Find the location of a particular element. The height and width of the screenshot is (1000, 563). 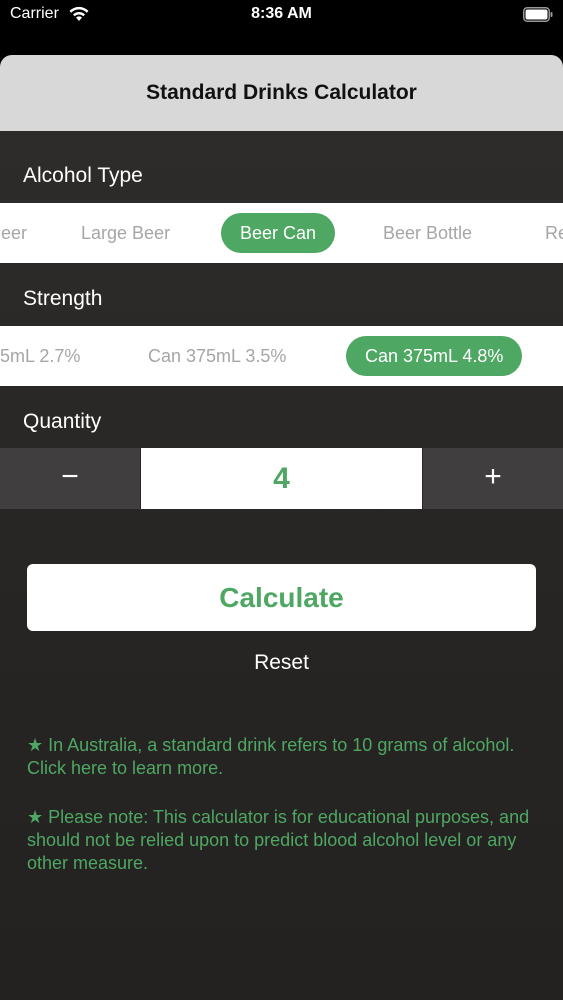

strength-option-selected: Can 375mL 4.8% is located at coordinates (434, 356).